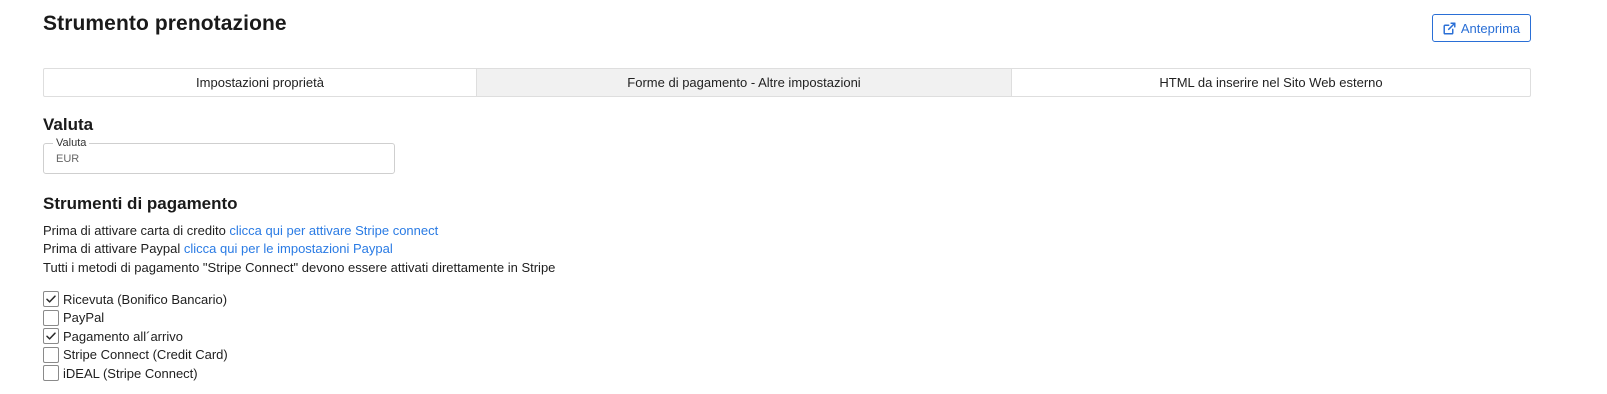  Describe the element at coordinates (136, 230) in the screenshot. I see `stripe-info-text: Prima di attivare carta di credito` at that location.